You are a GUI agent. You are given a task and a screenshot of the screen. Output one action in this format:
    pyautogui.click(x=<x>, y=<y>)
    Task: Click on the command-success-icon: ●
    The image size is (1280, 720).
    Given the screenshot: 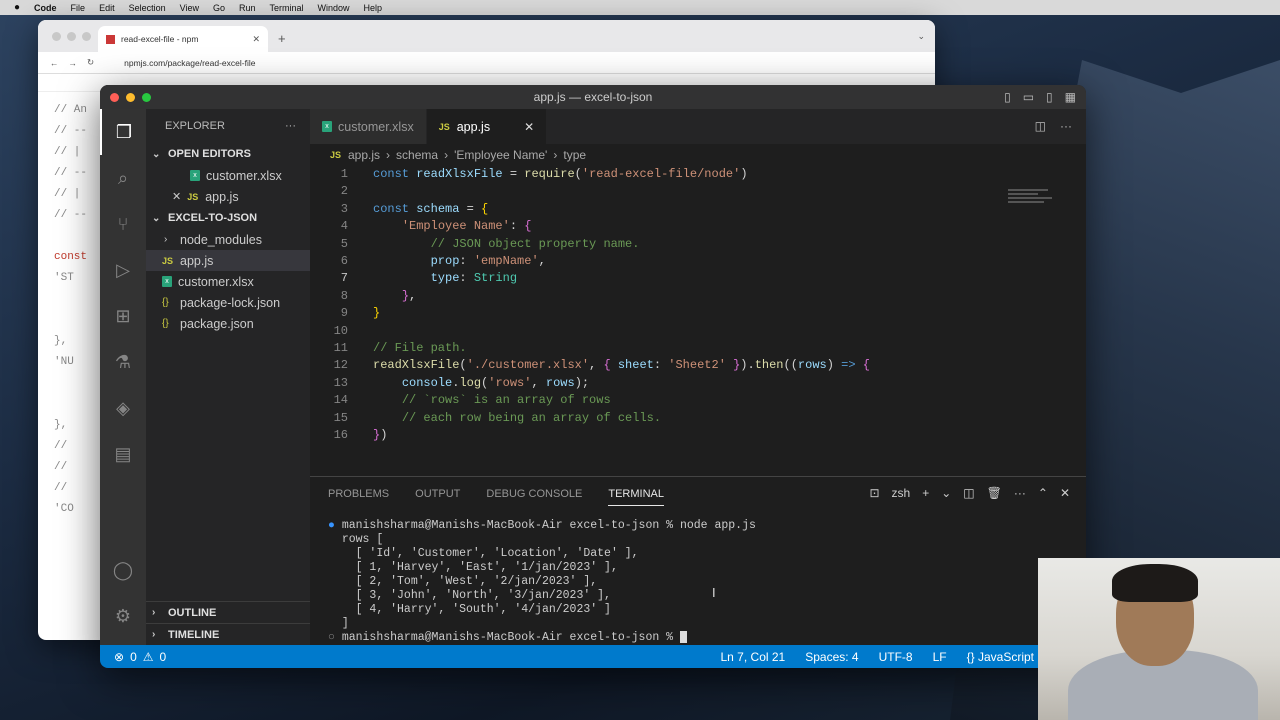 What is the action you would take?
    pyautogui.click(x=331, y=525)
    